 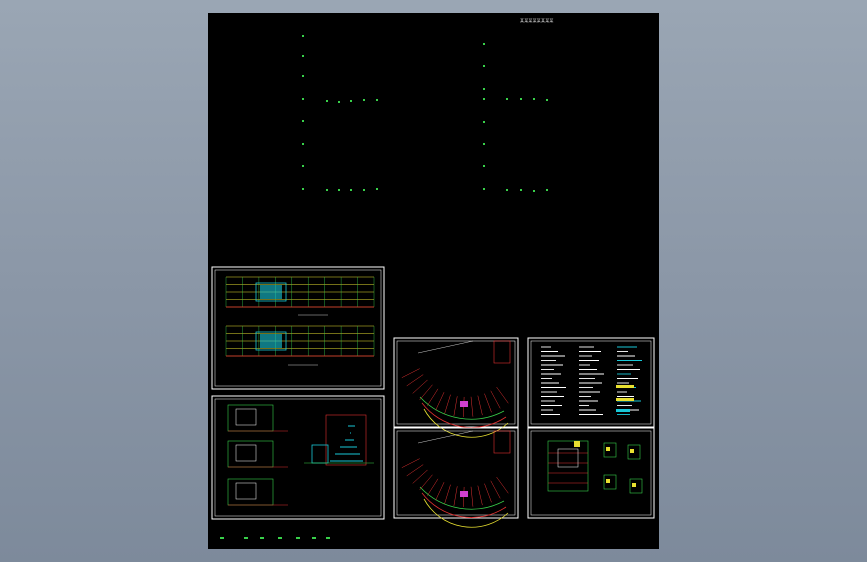 I want to click on drawing-panel-details, so click(x=591, y=473).